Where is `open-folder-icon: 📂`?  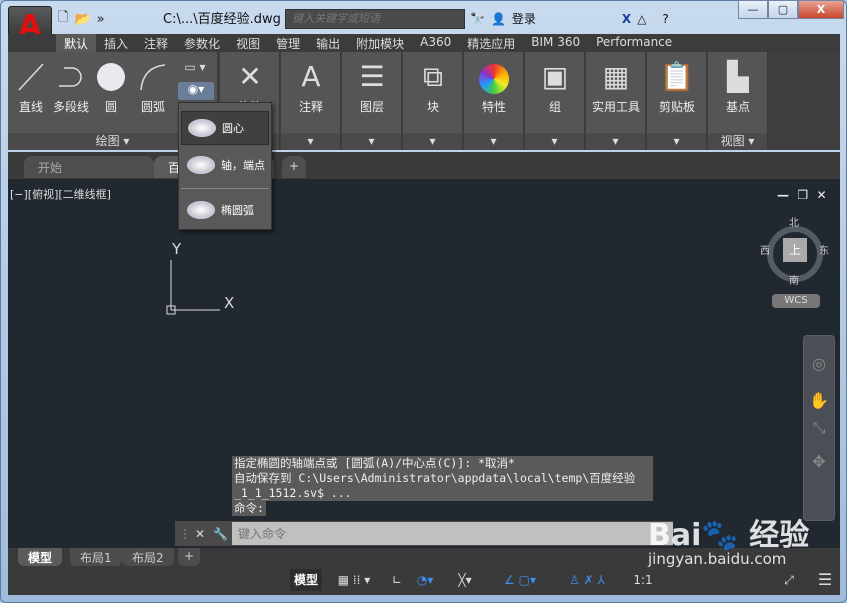 open-folder-icon: 📂 is located at coordinates (82, 19).